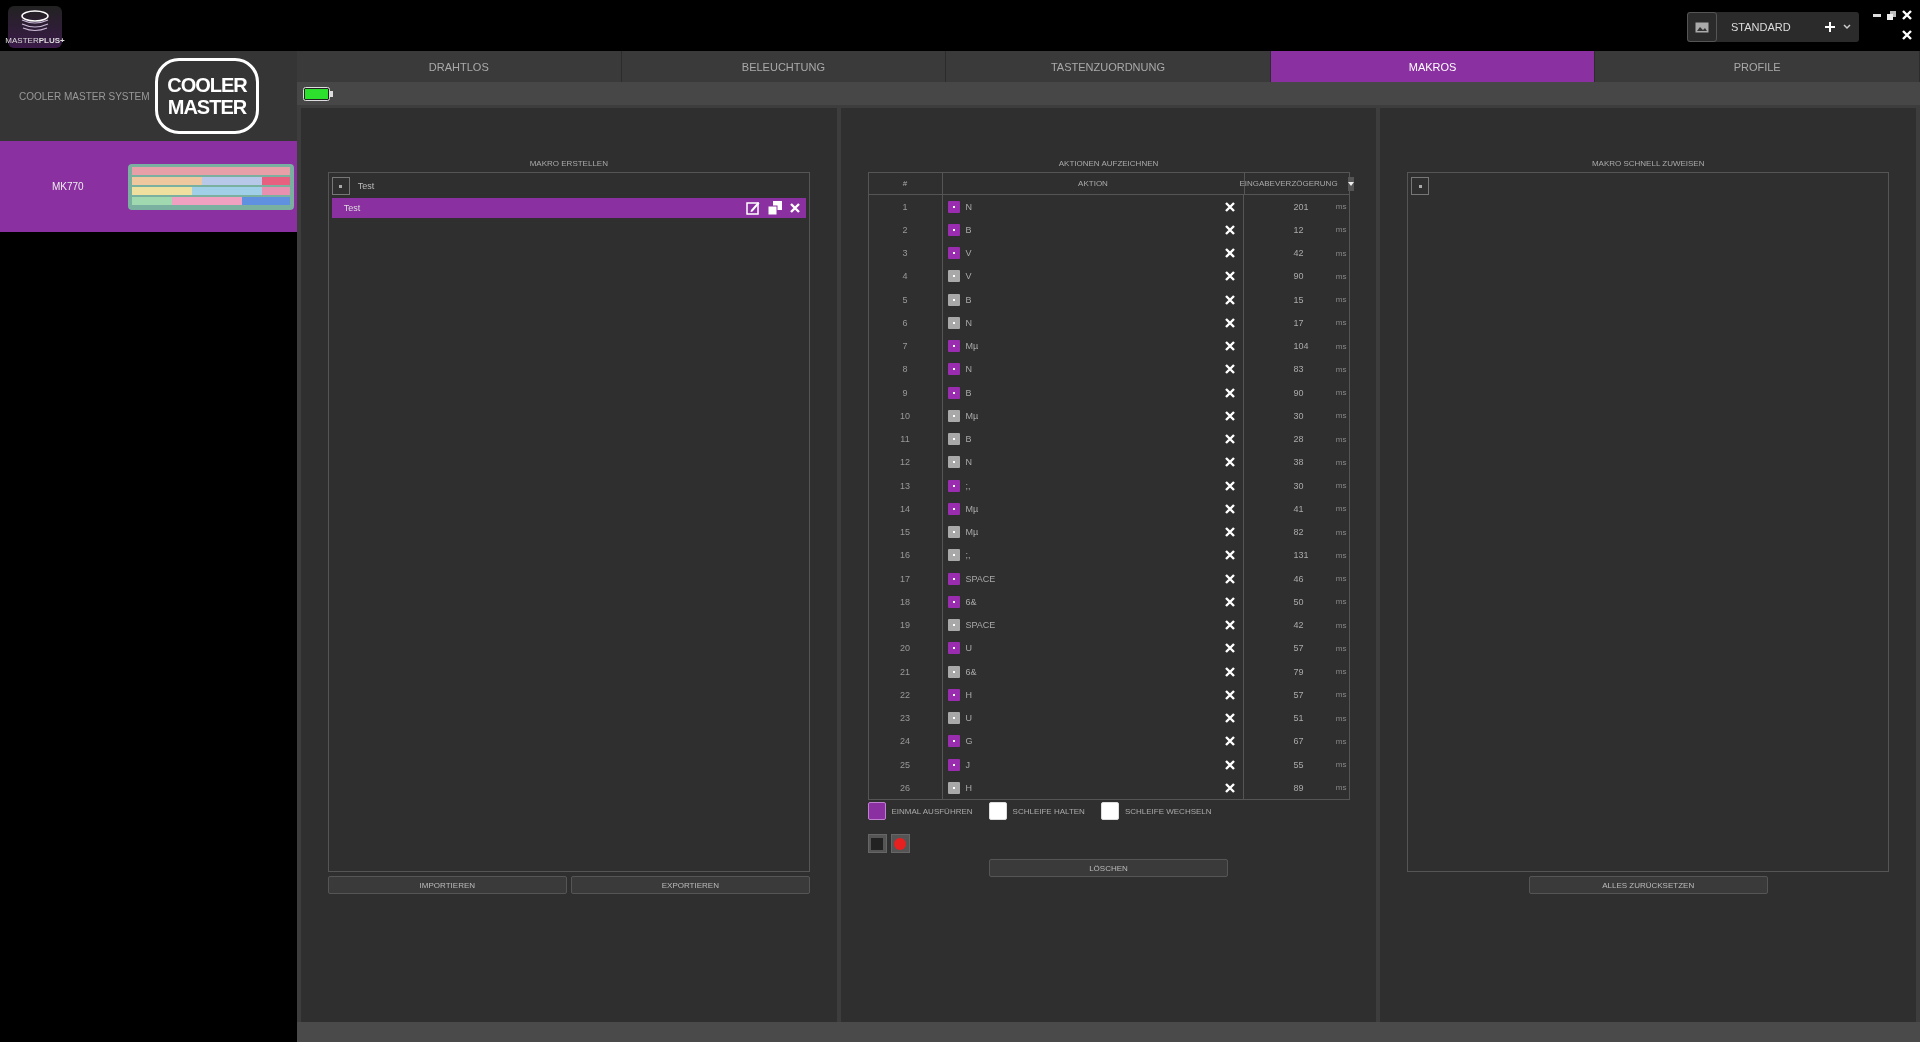 The height and width of the screenshot is (1042, 1920). Describe the element at coordinates (905, 764) in the screenshot. I see `row-number: 25` at that location.